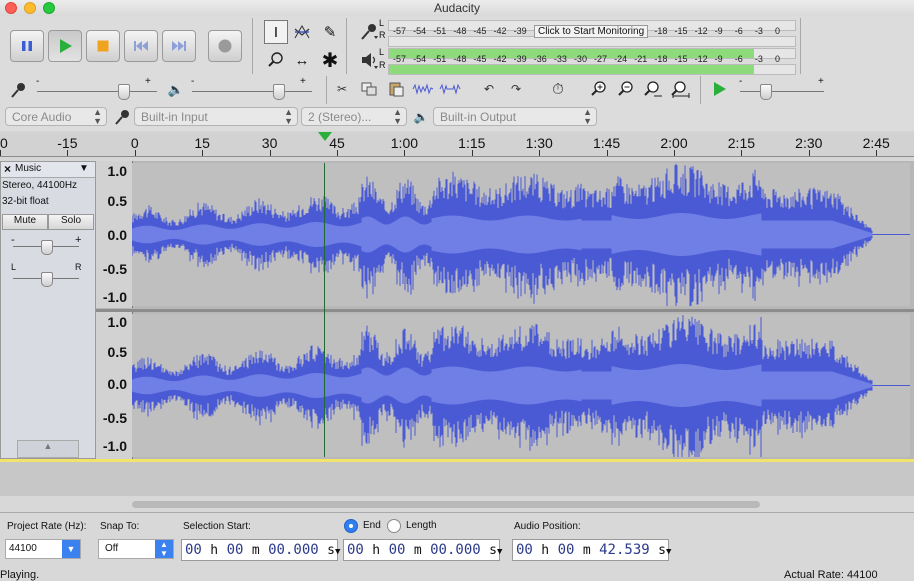  Describe the element at coordinates (520, 59) in the screenshot. I see `meter-scale-label: -39` at that location.